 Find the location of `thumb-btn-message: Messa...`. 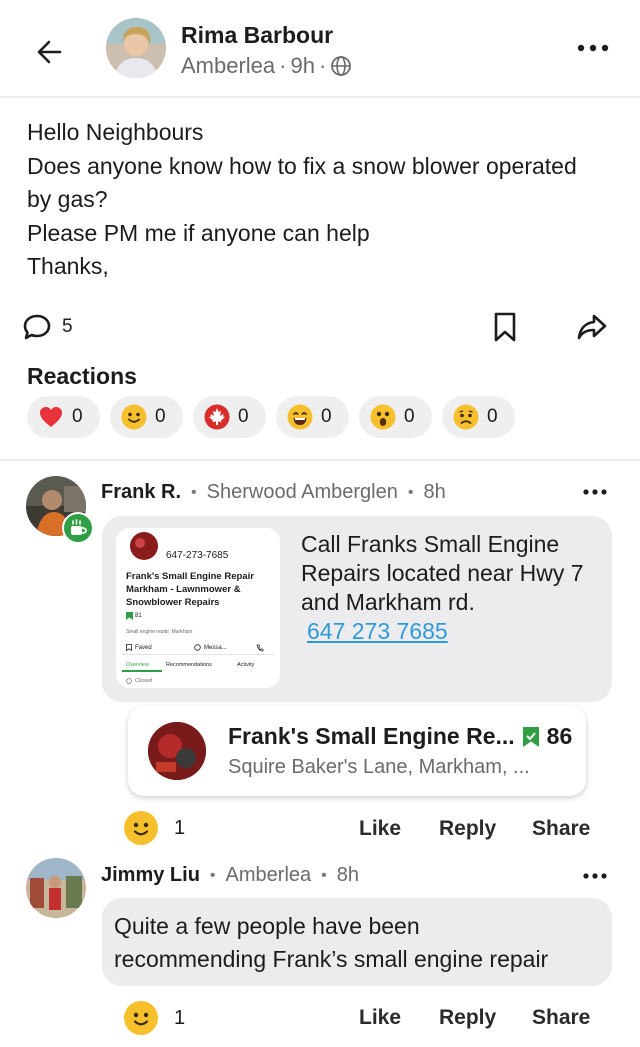

thumb-btn-message: Messa... is located at coordinates (210, 647).